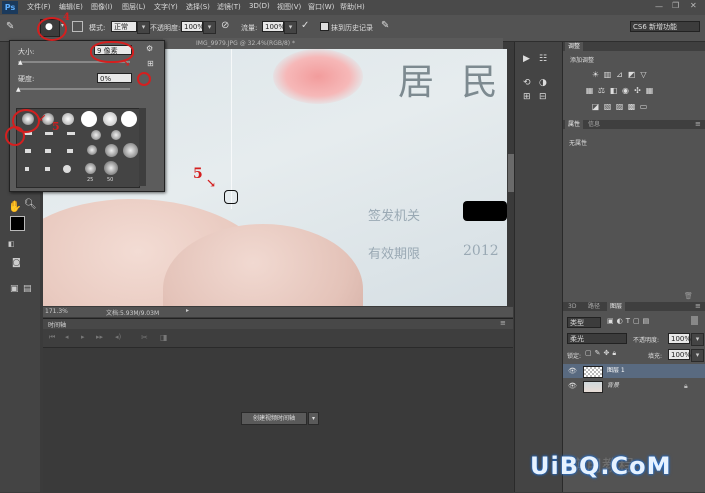  Describe the element at coordinates (675, 5) in the screenshot. I see `restore-icon: ❐` at that location.